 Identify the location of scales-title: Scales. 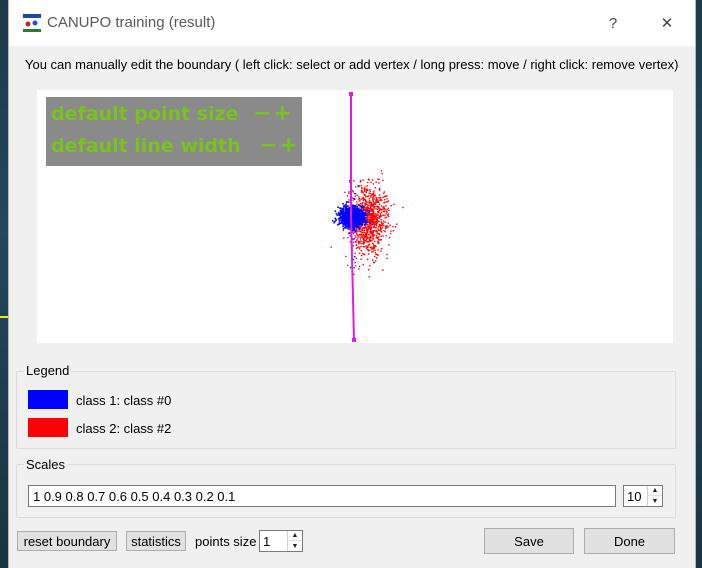
(46, 464).